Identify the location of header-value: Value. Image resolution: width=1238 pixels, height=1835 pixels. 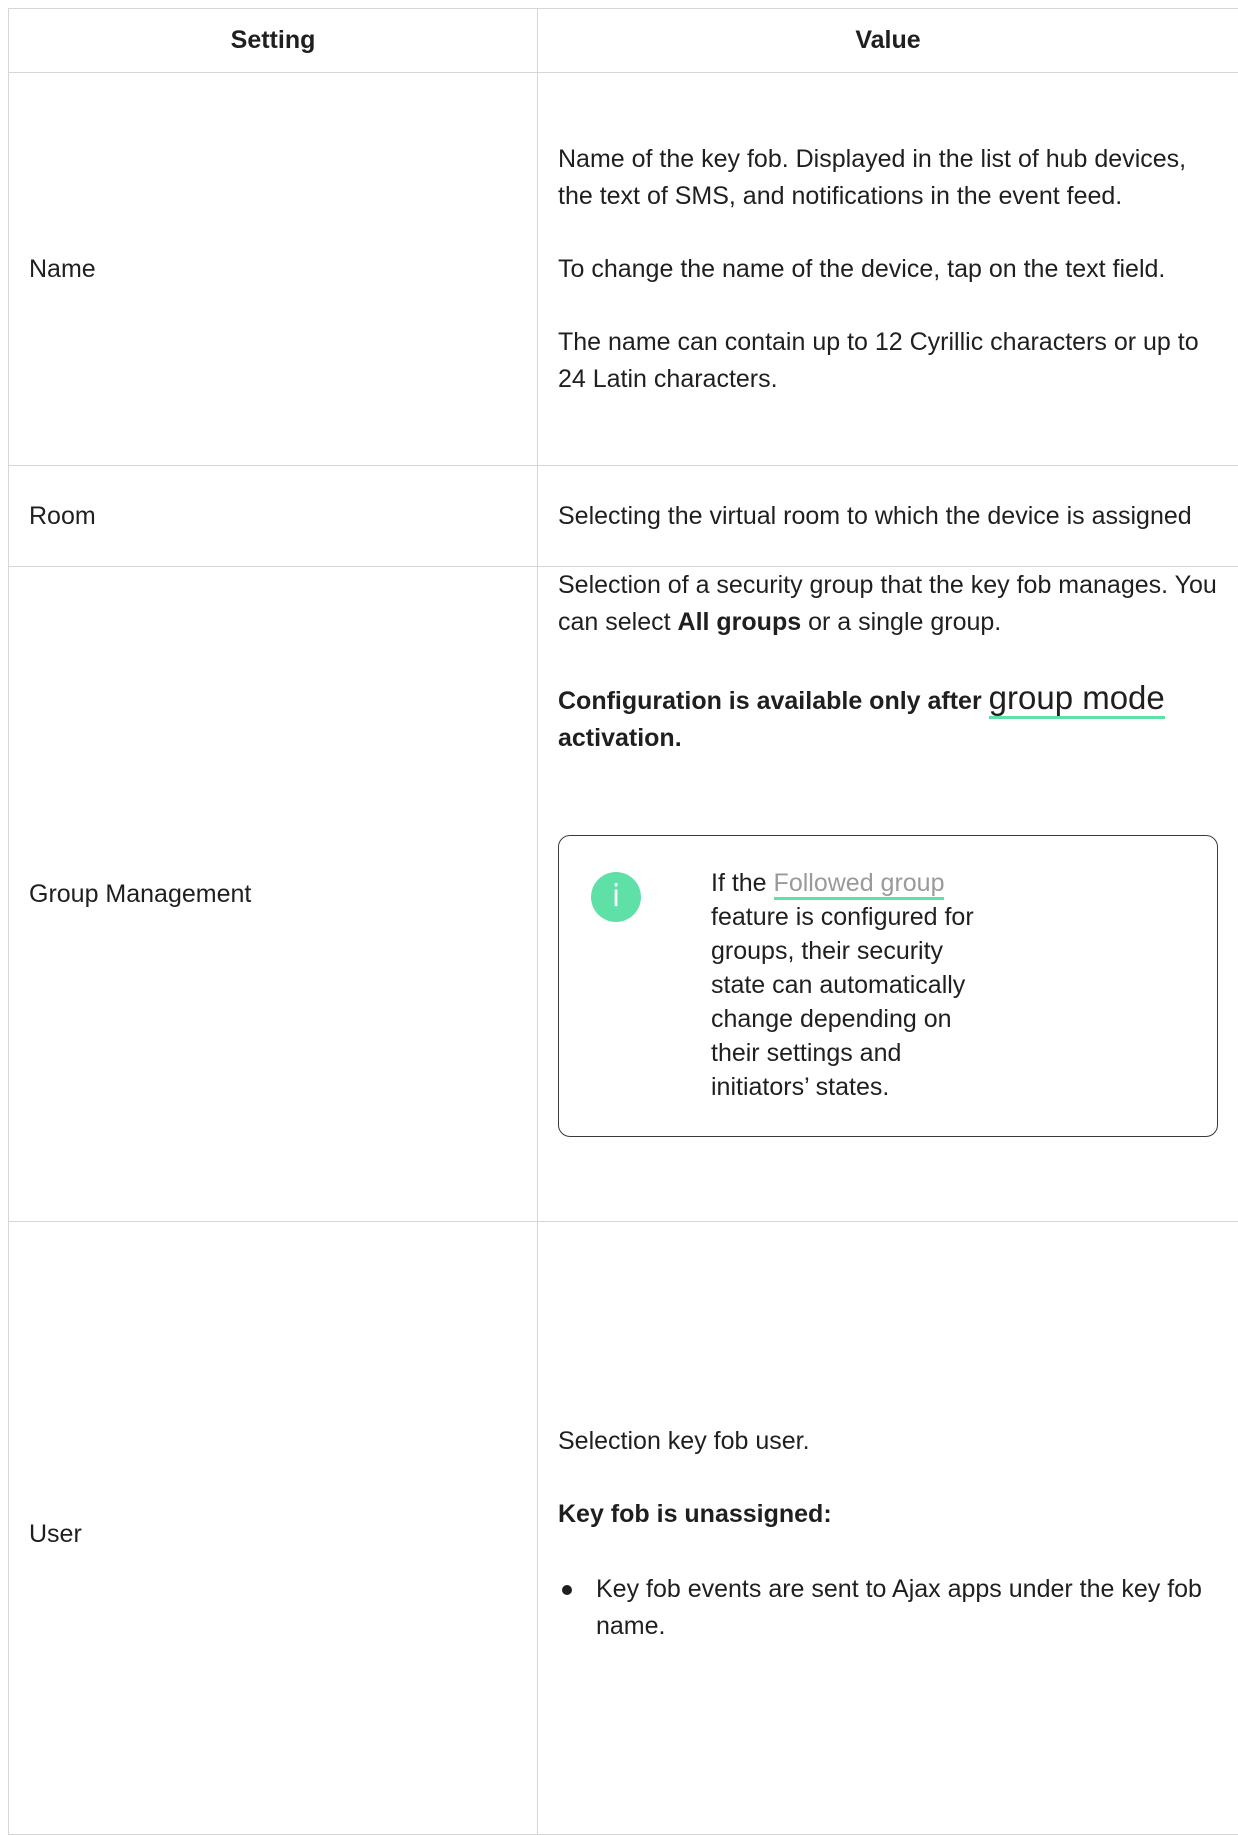
(888, 41).